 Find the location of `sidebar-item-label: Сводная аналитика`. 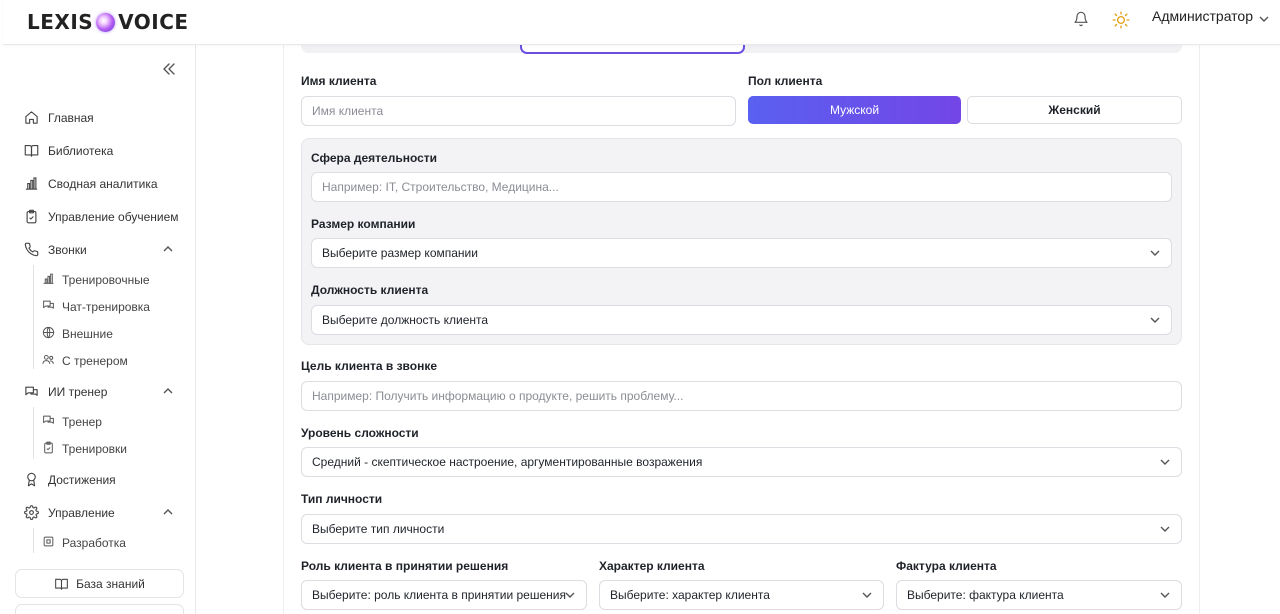

sidebar-item-label: Сводная аналитика is located at coordinates (103, 184).